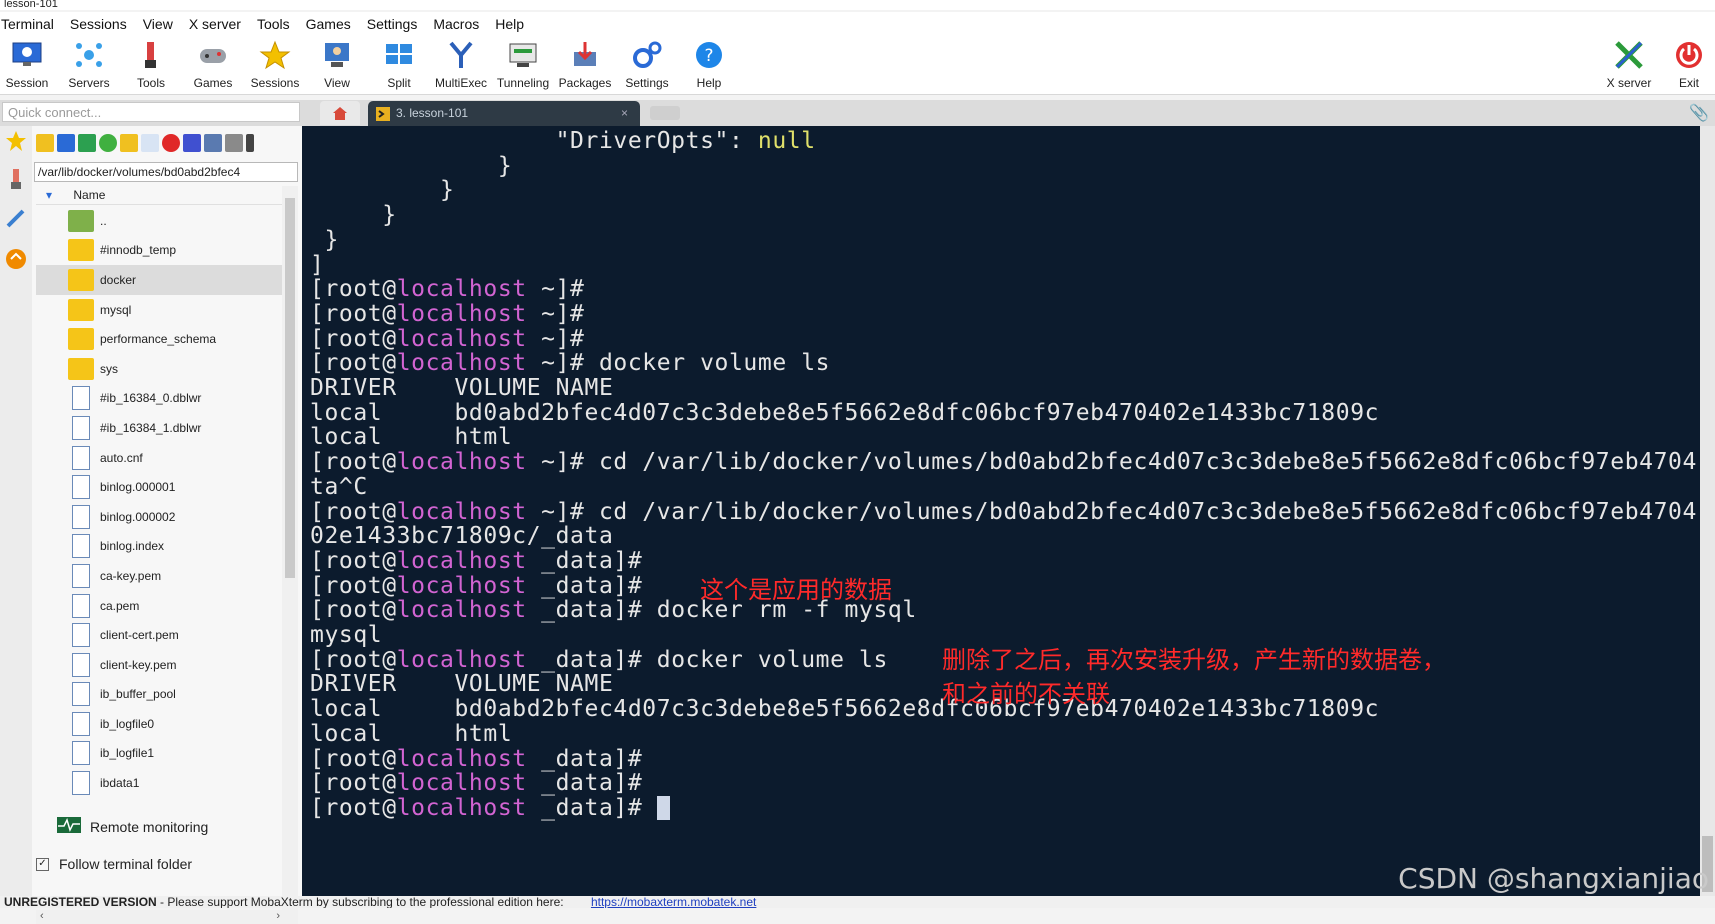 This screenshot has height=924, width=1715. What do you see at coordinates (278, 916) in the screenshot?
I see `scroll-right-icon: ›` at bounding box center [278, 916].